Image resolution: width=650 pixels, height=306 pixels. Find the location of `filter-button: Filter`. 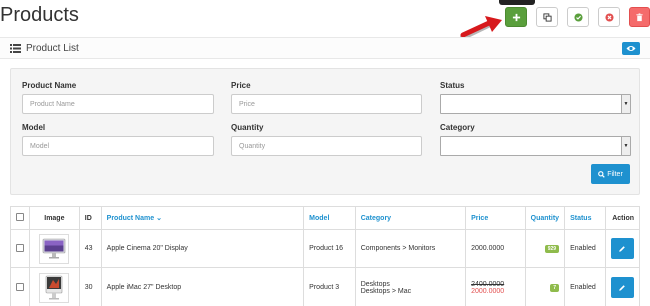

filter-button: Filter is located at coordinates (610, 174).